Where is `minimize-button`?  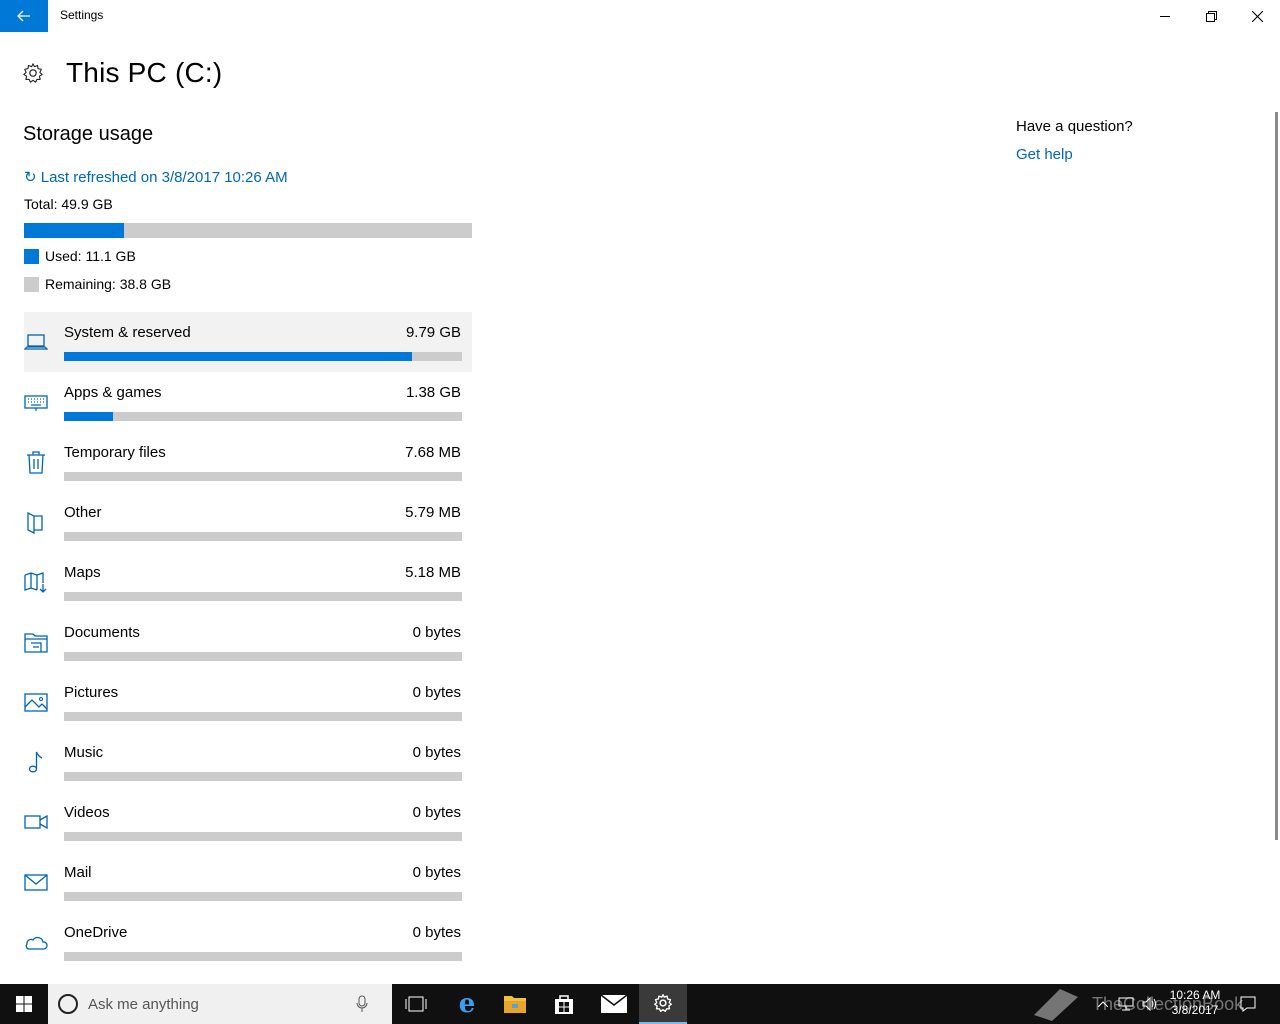
minimize-button is located at coordinates (1165, 16).